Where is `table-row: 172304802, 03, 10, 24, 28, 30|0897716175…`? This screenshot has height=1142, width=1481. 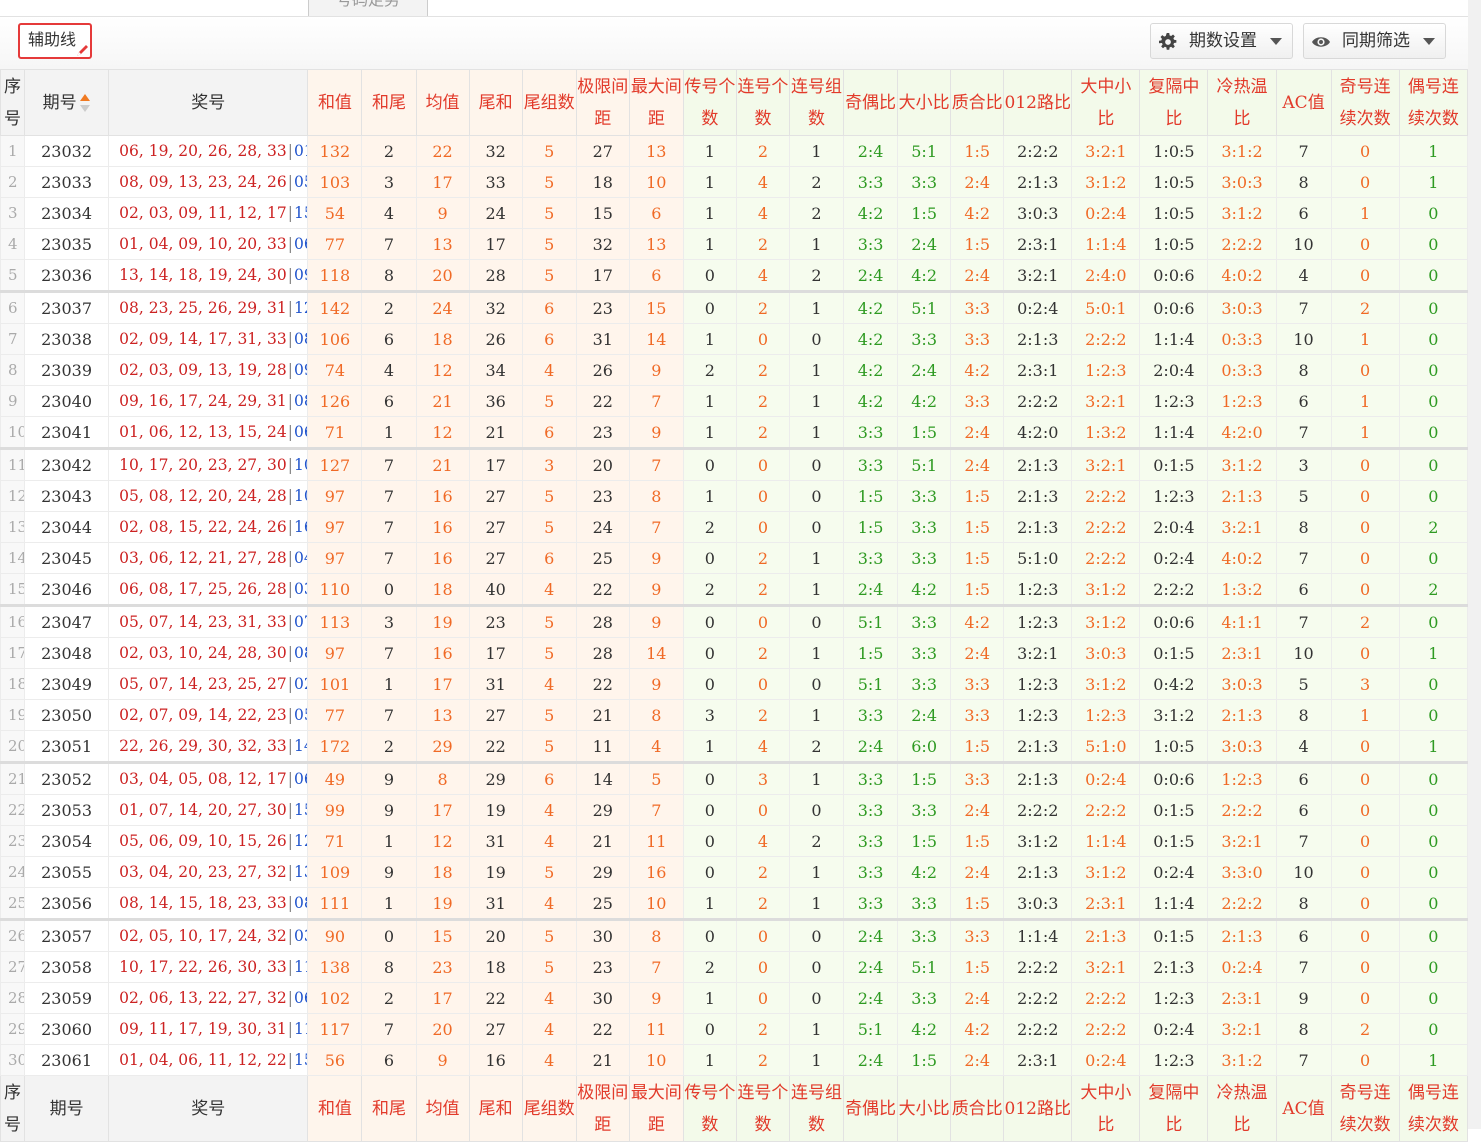 table-row: 172304802, 03, 10, 24, 28, 30|0897716175… is located at coordinates (734, 653).